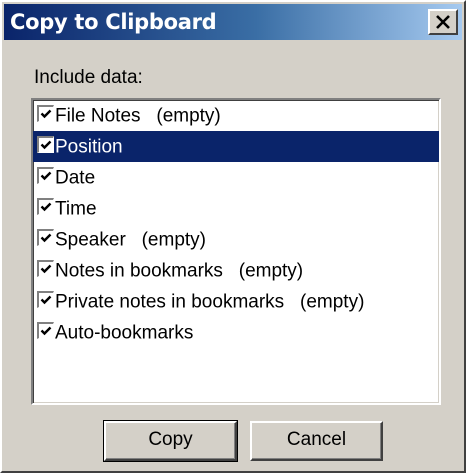 The height and width of the screenshot is (473, 466). I want to click on list-item: Auto-bookmarks, so click(236, 332).